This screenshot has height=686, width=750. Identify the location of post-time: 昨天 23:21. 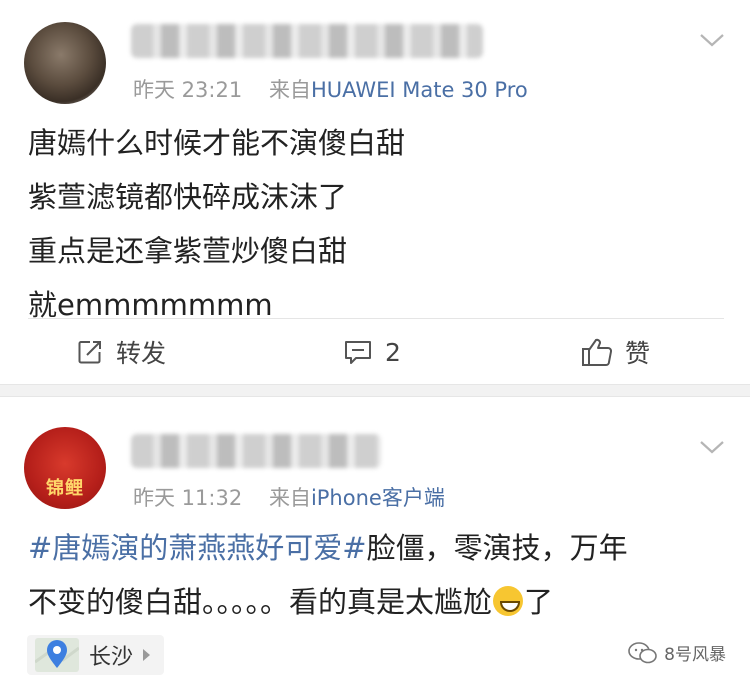
(188, 90).